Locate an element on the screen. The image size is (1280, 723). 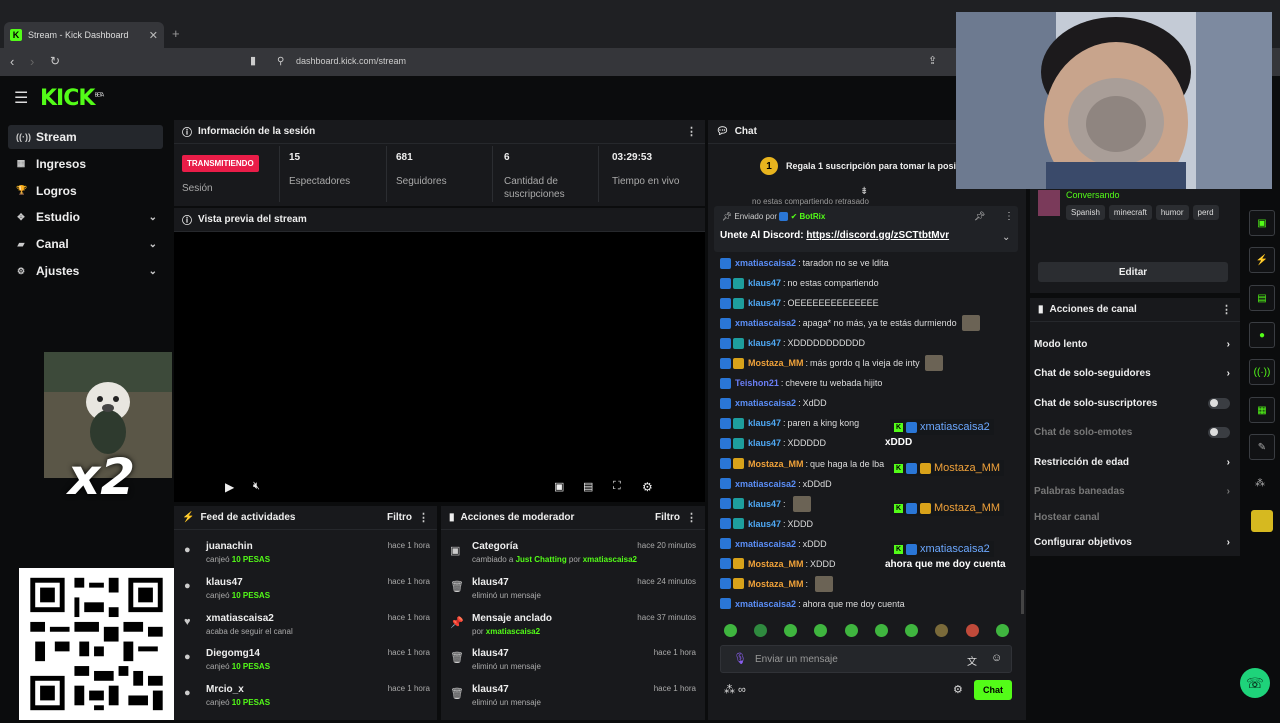
chat-username: Teishon21 is located at coordinates (757, 383).